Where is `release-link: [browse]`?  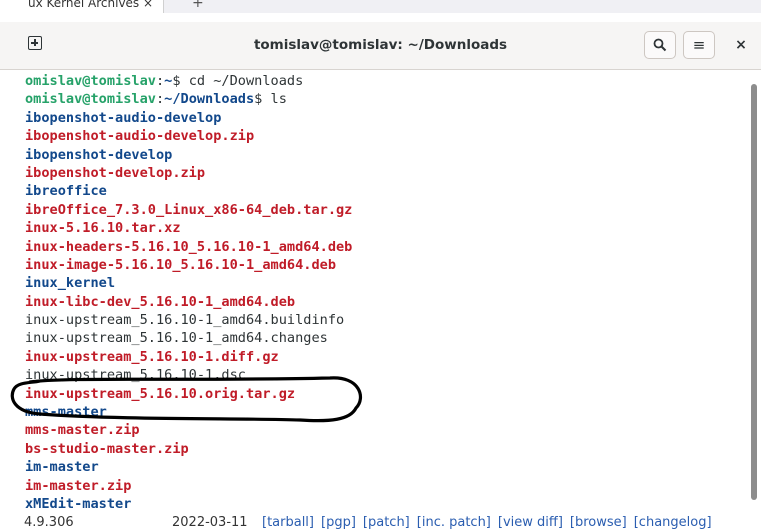 release-link: [browse] is located at coordinates (598, 522).